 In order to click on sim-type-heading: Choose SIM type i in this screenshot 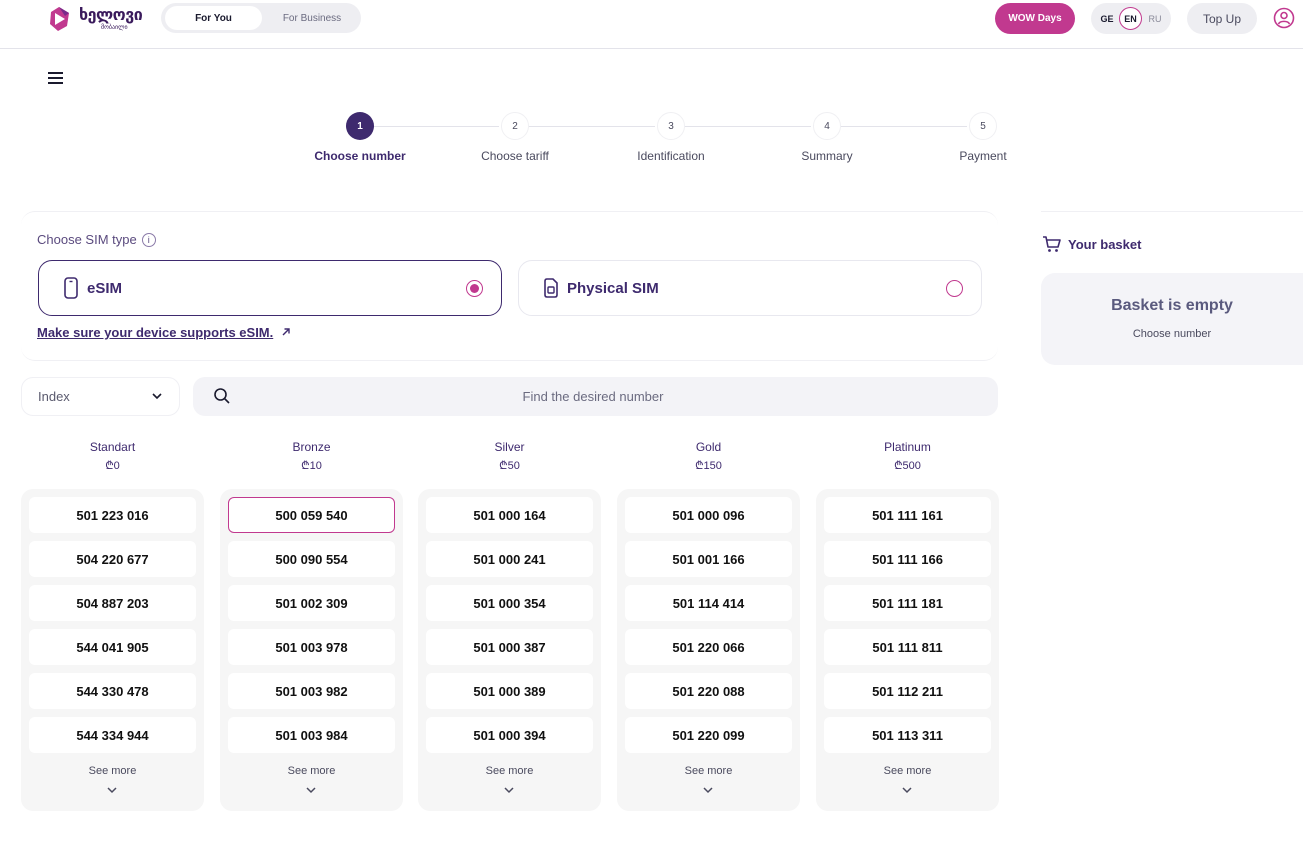, I will do `click(96, 239)`.